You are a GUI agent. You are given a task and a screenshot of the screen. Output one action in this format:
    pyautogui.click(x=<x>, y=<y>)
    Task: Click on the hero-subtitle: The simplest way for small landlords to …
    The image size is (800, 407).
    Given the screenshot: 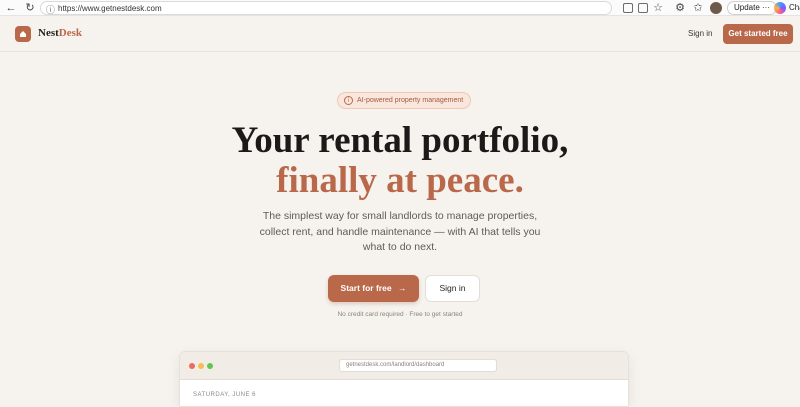 What is the action you would take?
    pyautogui.click(x=400, y=231)
    